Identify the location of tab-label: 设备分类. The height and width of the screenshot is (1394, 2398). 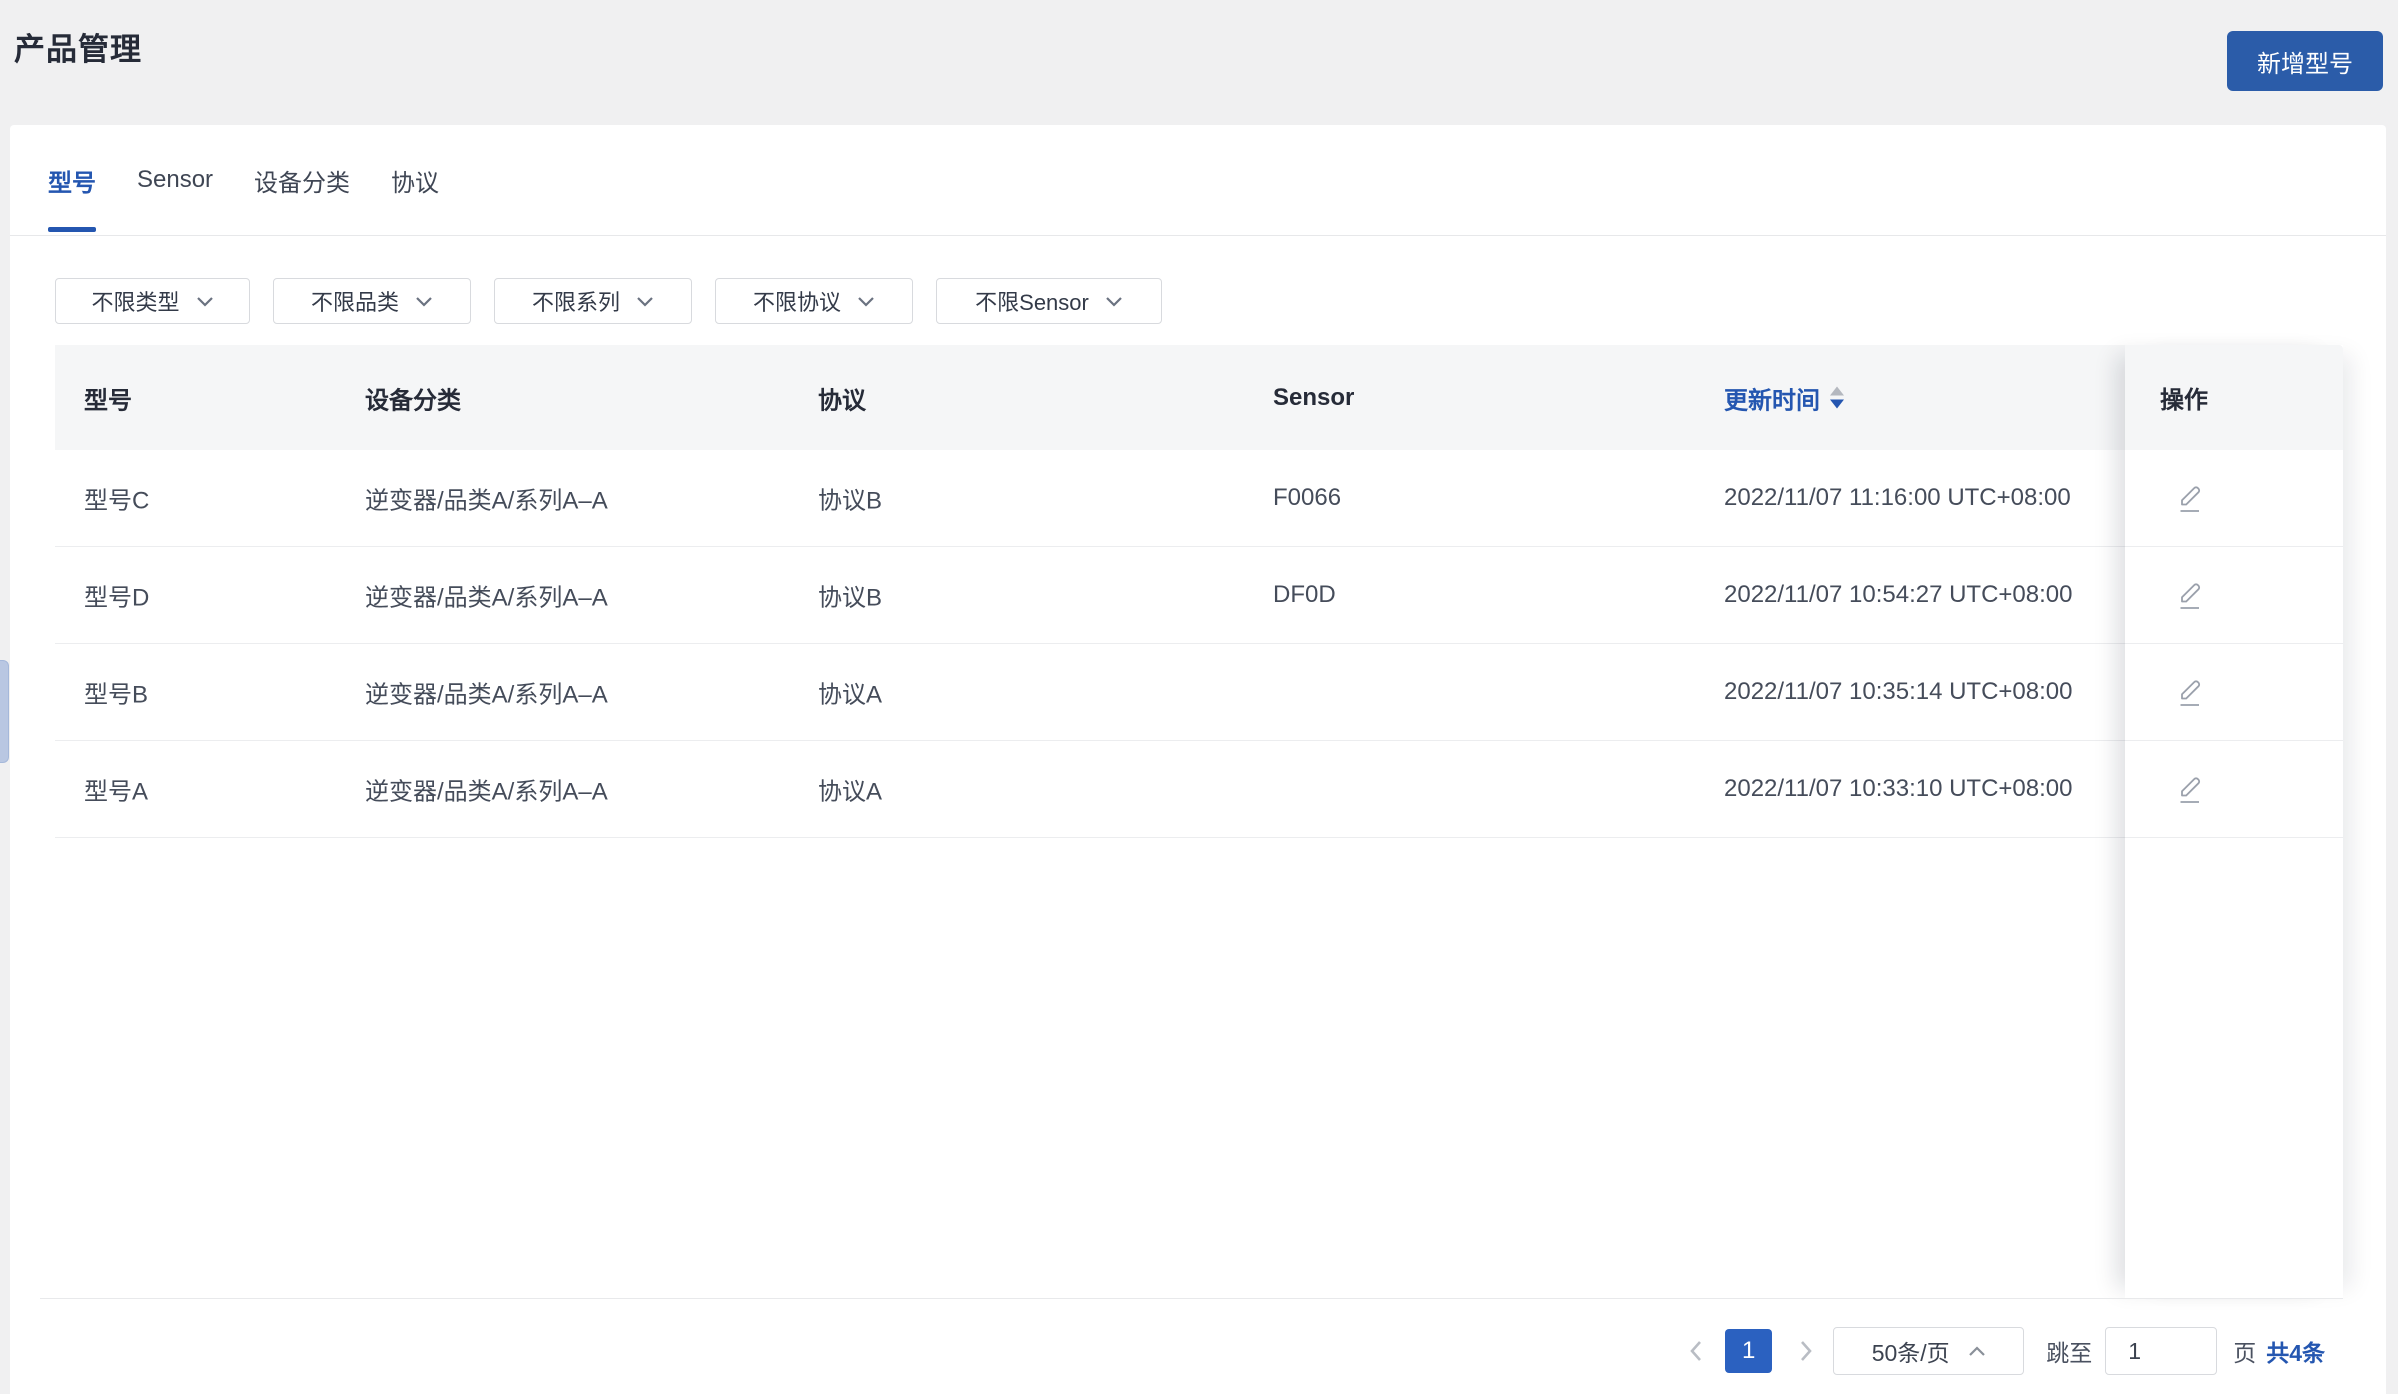
(302, 183).